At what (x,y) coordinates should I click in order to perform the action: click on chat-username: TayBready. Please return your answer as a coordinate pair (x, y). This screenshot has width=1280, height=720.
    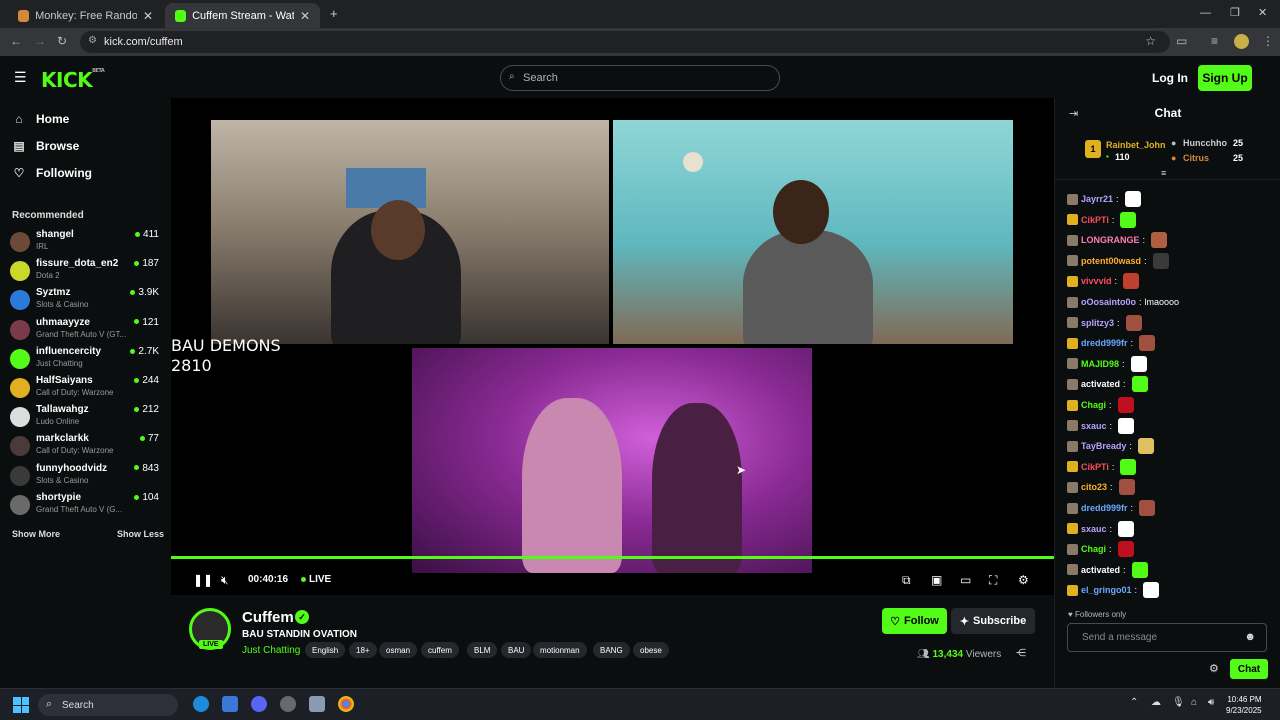
    Looking at the image, I should click on (1103, 446).